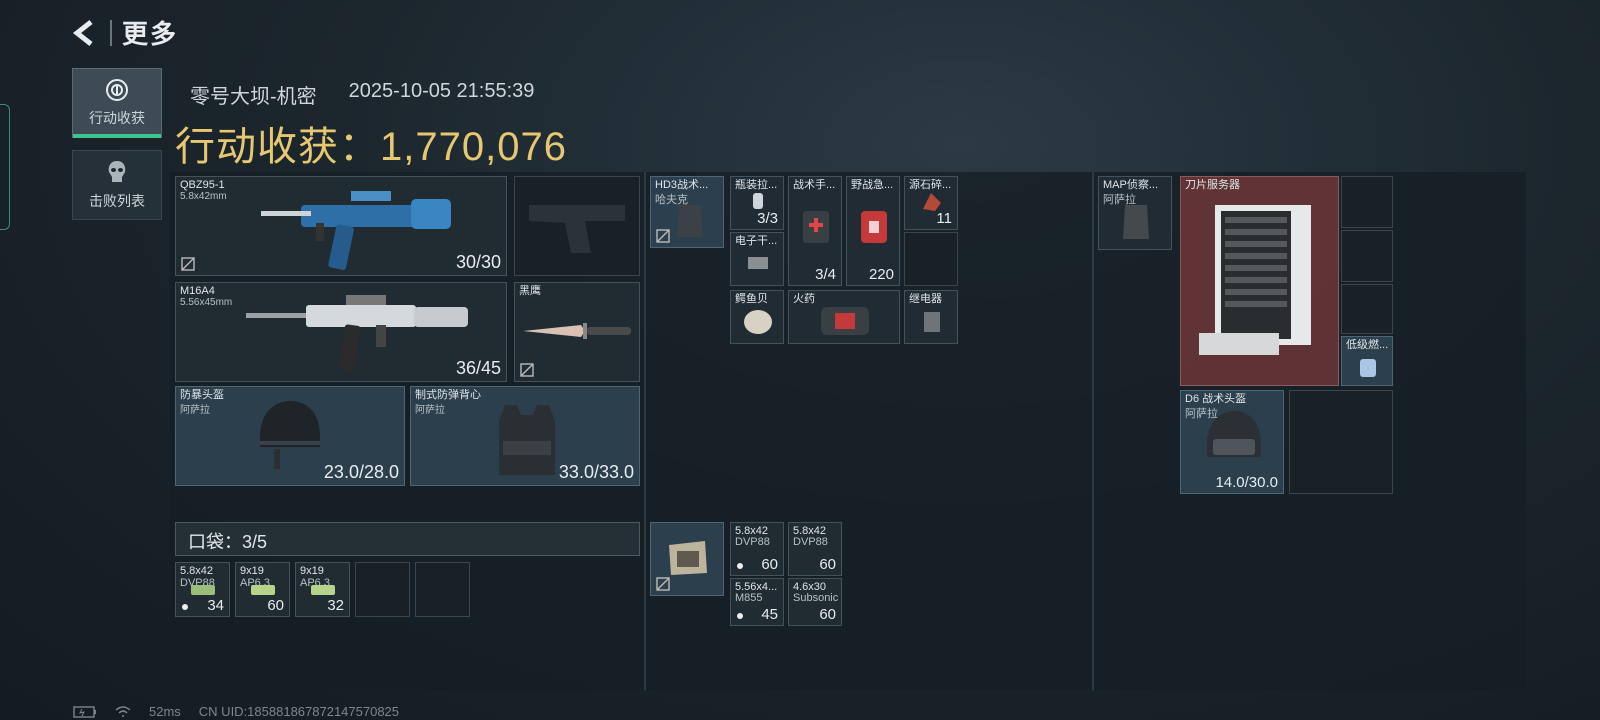 The image size is (1600, 720). What do you see at coordinates (1255, 280) in the screenshot?
I see `server-icon` at bounding box center [1255, 280].